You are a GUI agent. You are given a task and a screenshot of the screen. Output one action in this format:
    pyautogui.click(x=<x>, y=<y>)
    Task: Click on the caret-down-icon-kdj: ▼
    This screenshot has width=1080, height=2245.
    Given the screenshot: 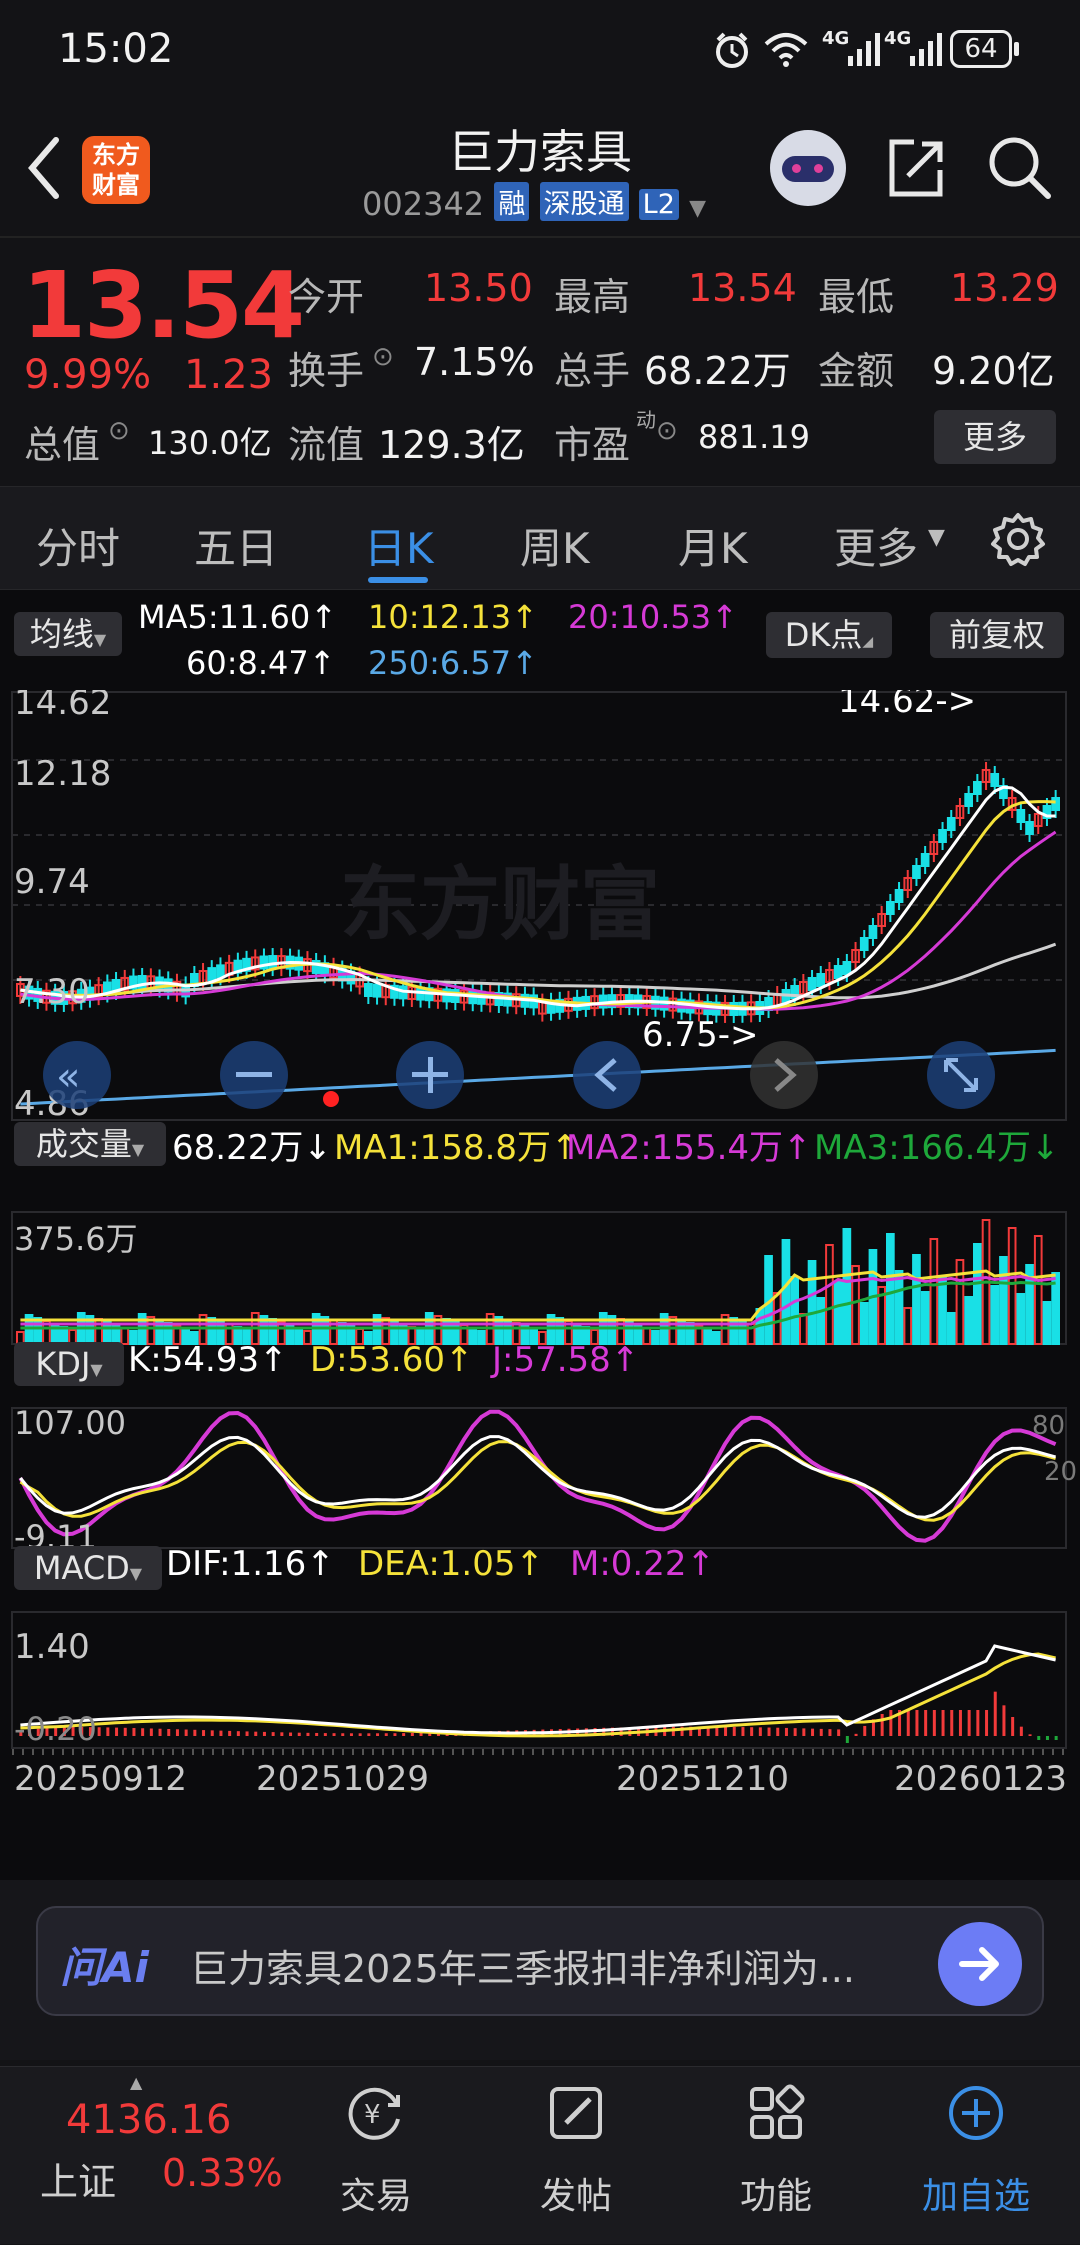 What is the action you would take?
    pyautogui.click(x=96, y=1369)
    